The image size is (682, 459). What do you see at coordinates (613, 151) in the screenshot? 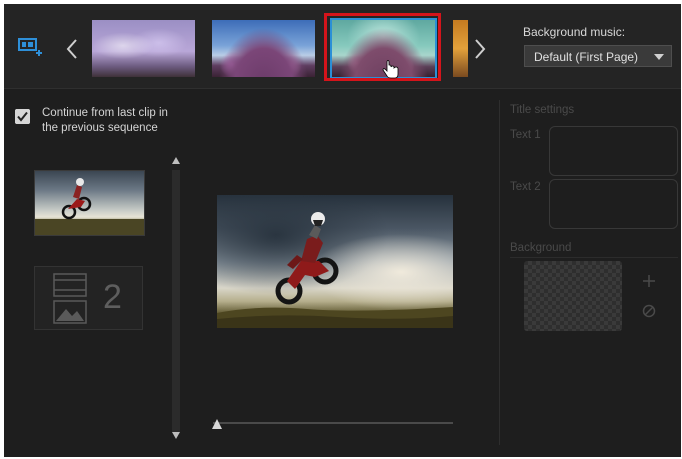
I see `text1-field` at bounding box center [613, 151].